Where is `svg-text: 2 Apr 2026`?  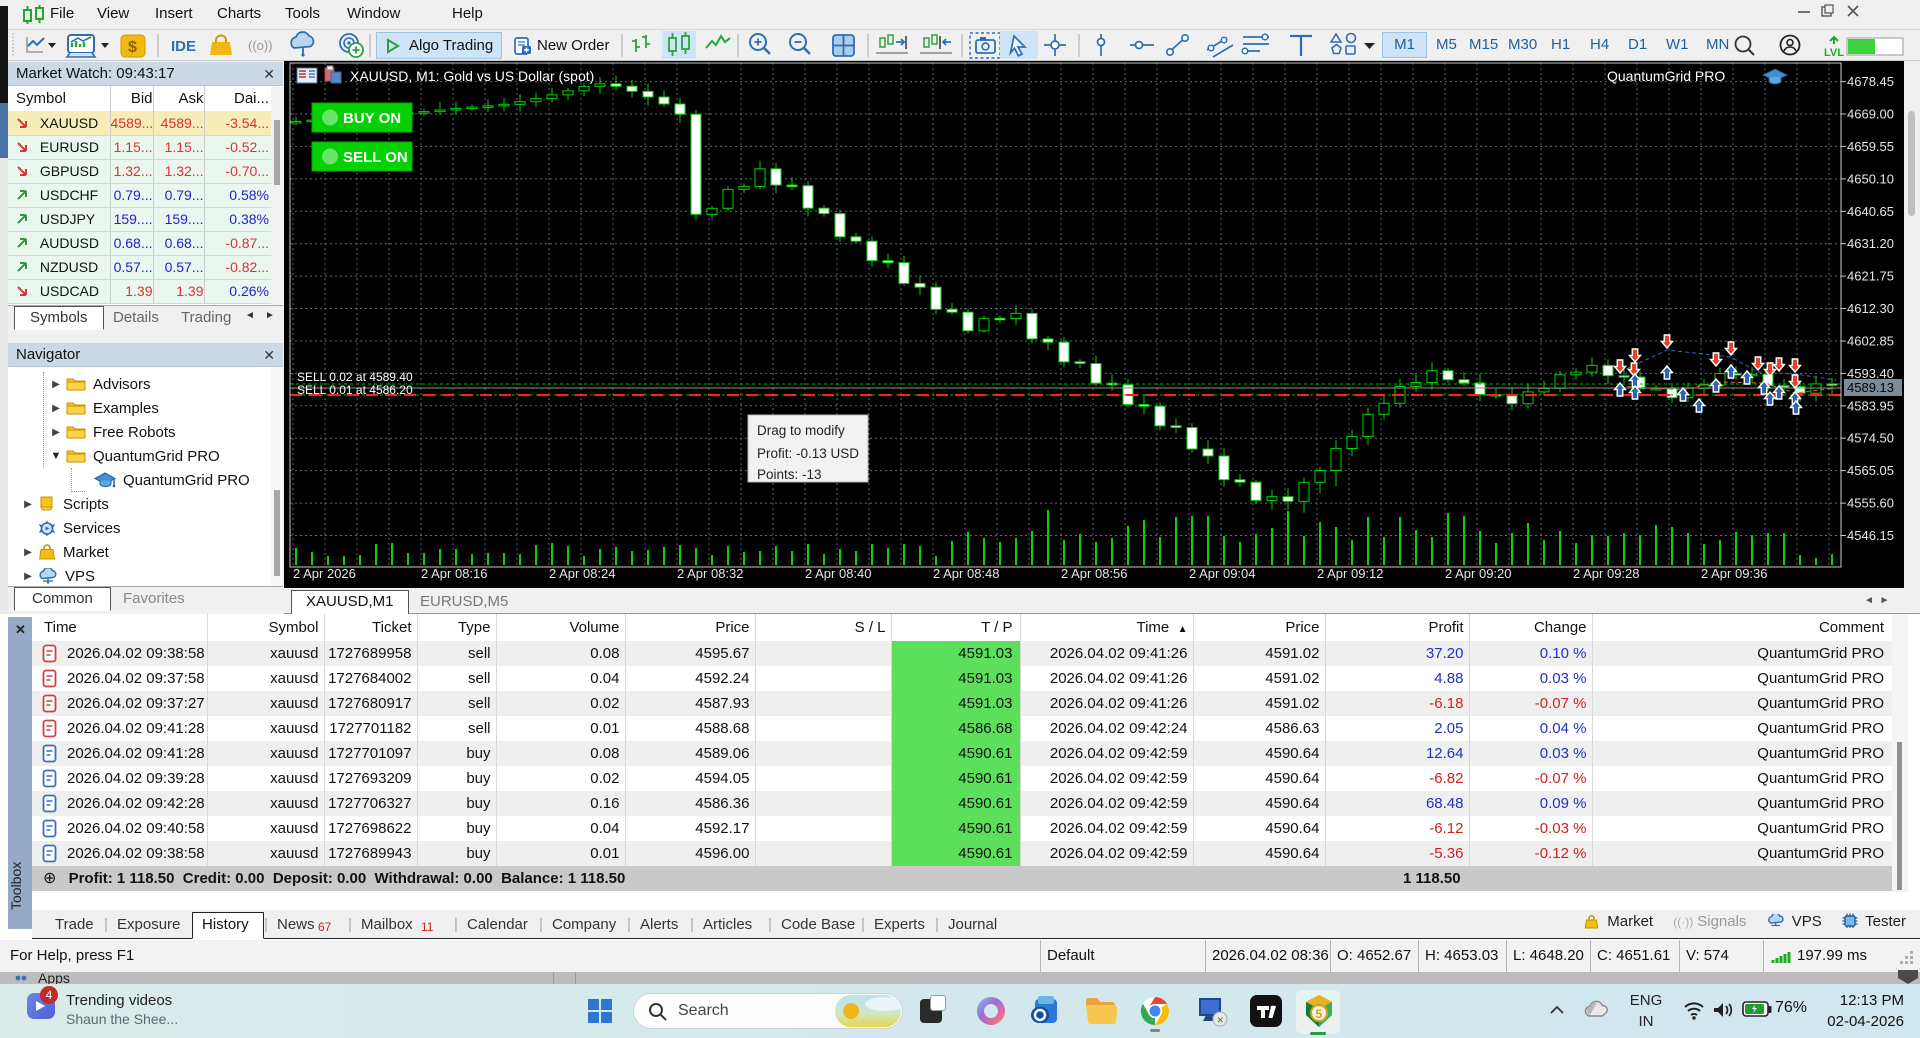 svg-text: 2 Apr 2026 is located at coordinates (324, 573).